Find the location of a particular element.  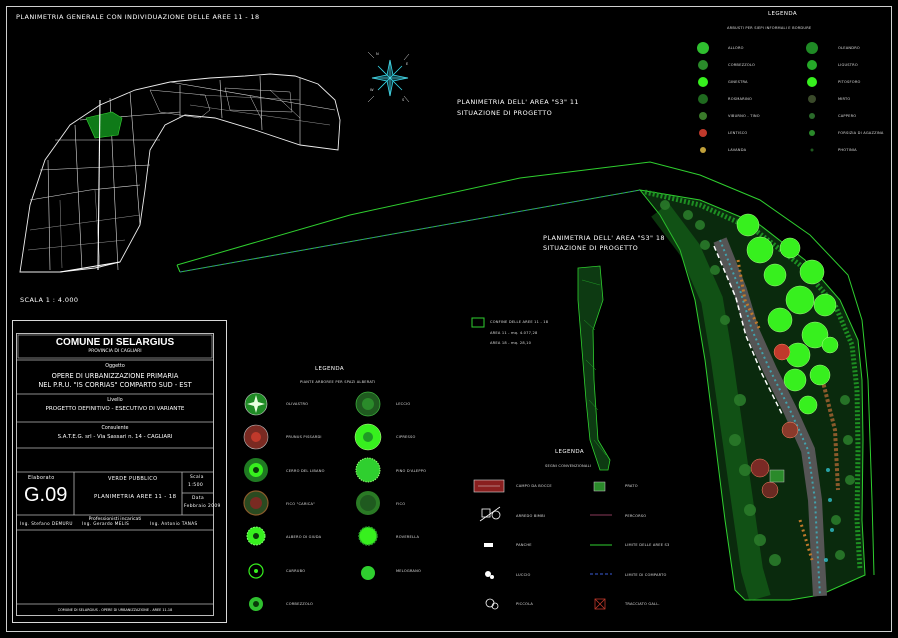

title-block-lines is located at coordinates (115, 469).